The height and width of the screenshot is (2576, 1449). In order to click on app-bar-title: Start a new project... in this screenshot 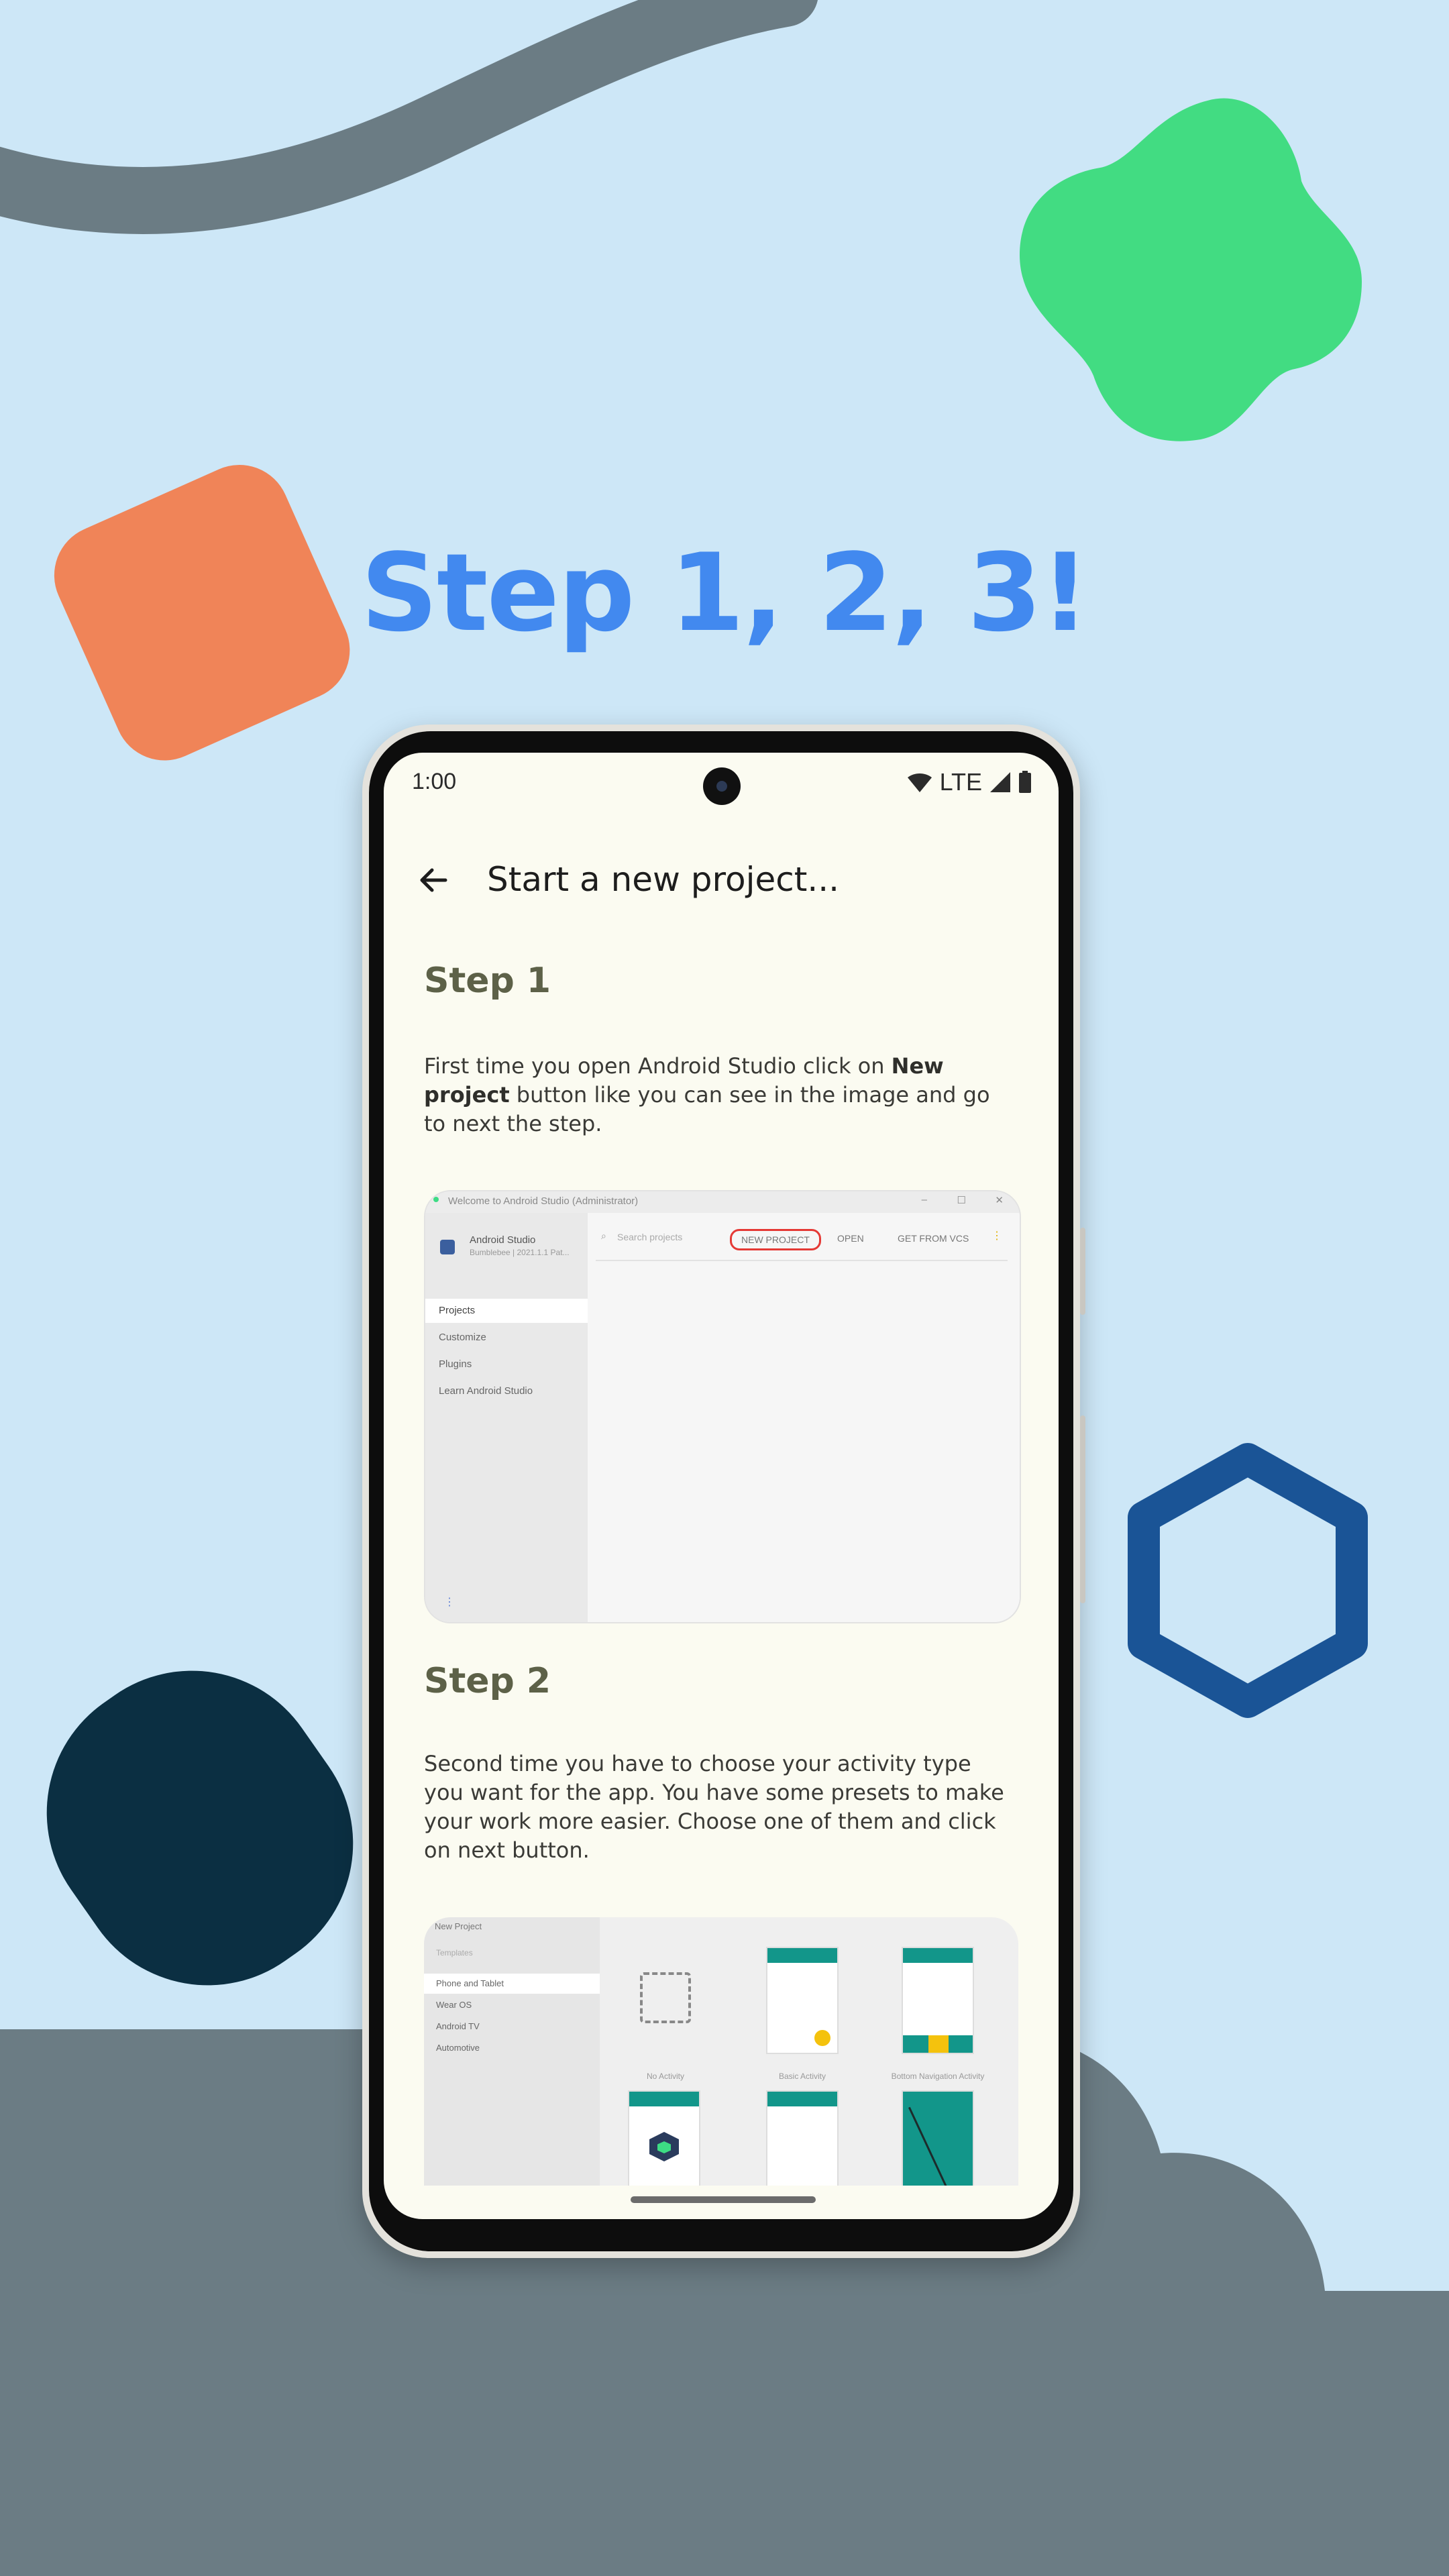, I will do `click(663, 879)`.